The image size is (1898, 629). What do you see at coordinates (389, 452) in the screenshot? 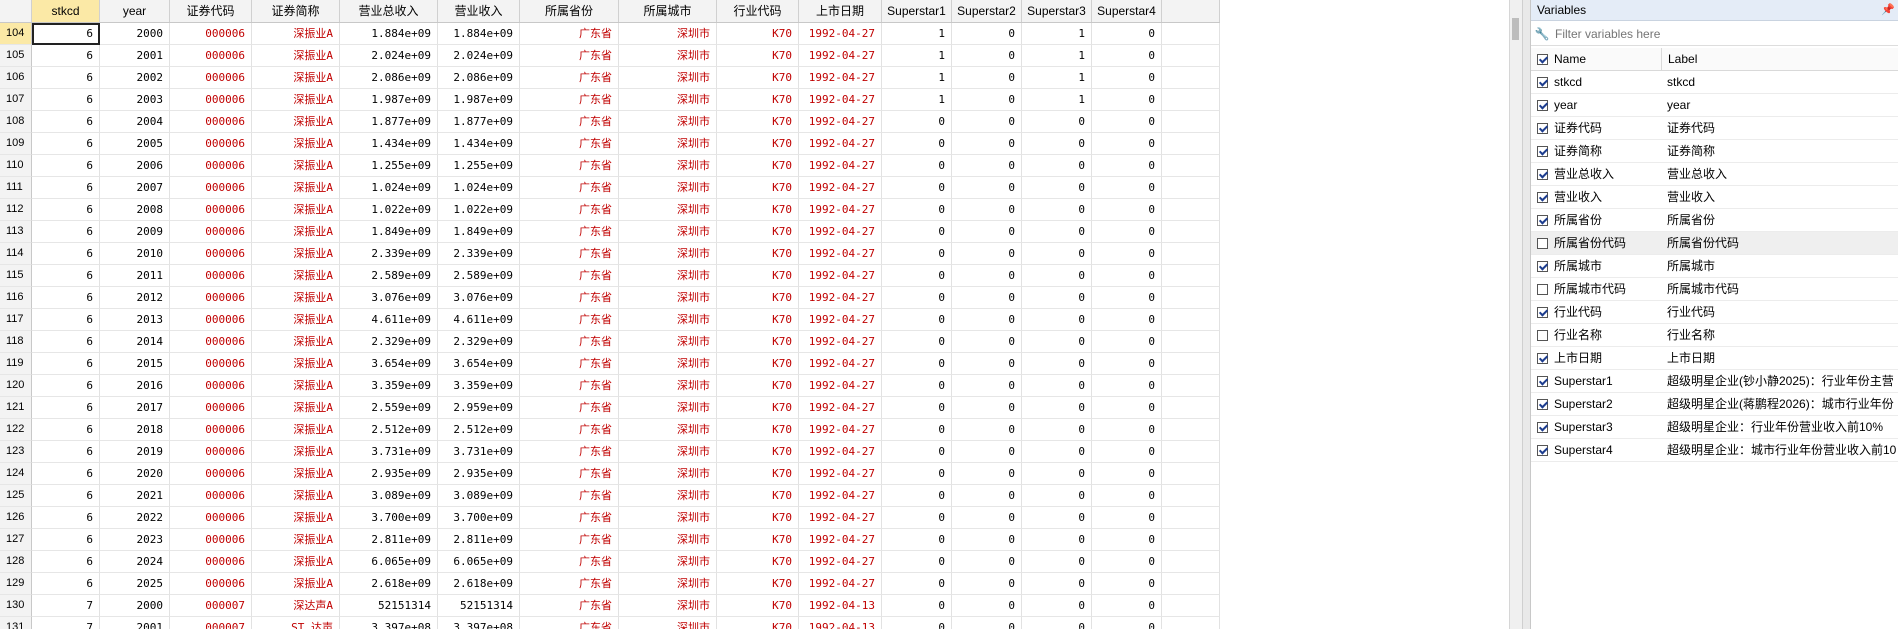
I see `grid-cell: 3.731e+09` at bounding box center [389, 452].